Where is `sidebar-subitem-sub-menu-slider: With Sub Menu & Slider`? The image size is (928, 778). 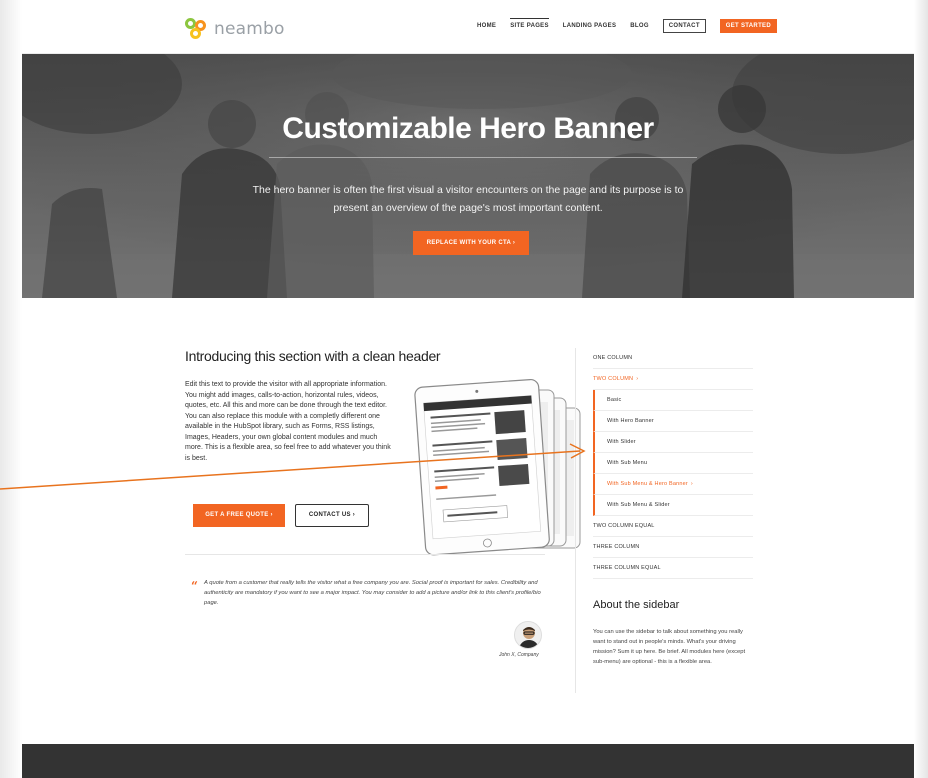
sidebar-subitem-sub-menu-slider: With Sub Menu & Slider is located at coordinates (673, 505).